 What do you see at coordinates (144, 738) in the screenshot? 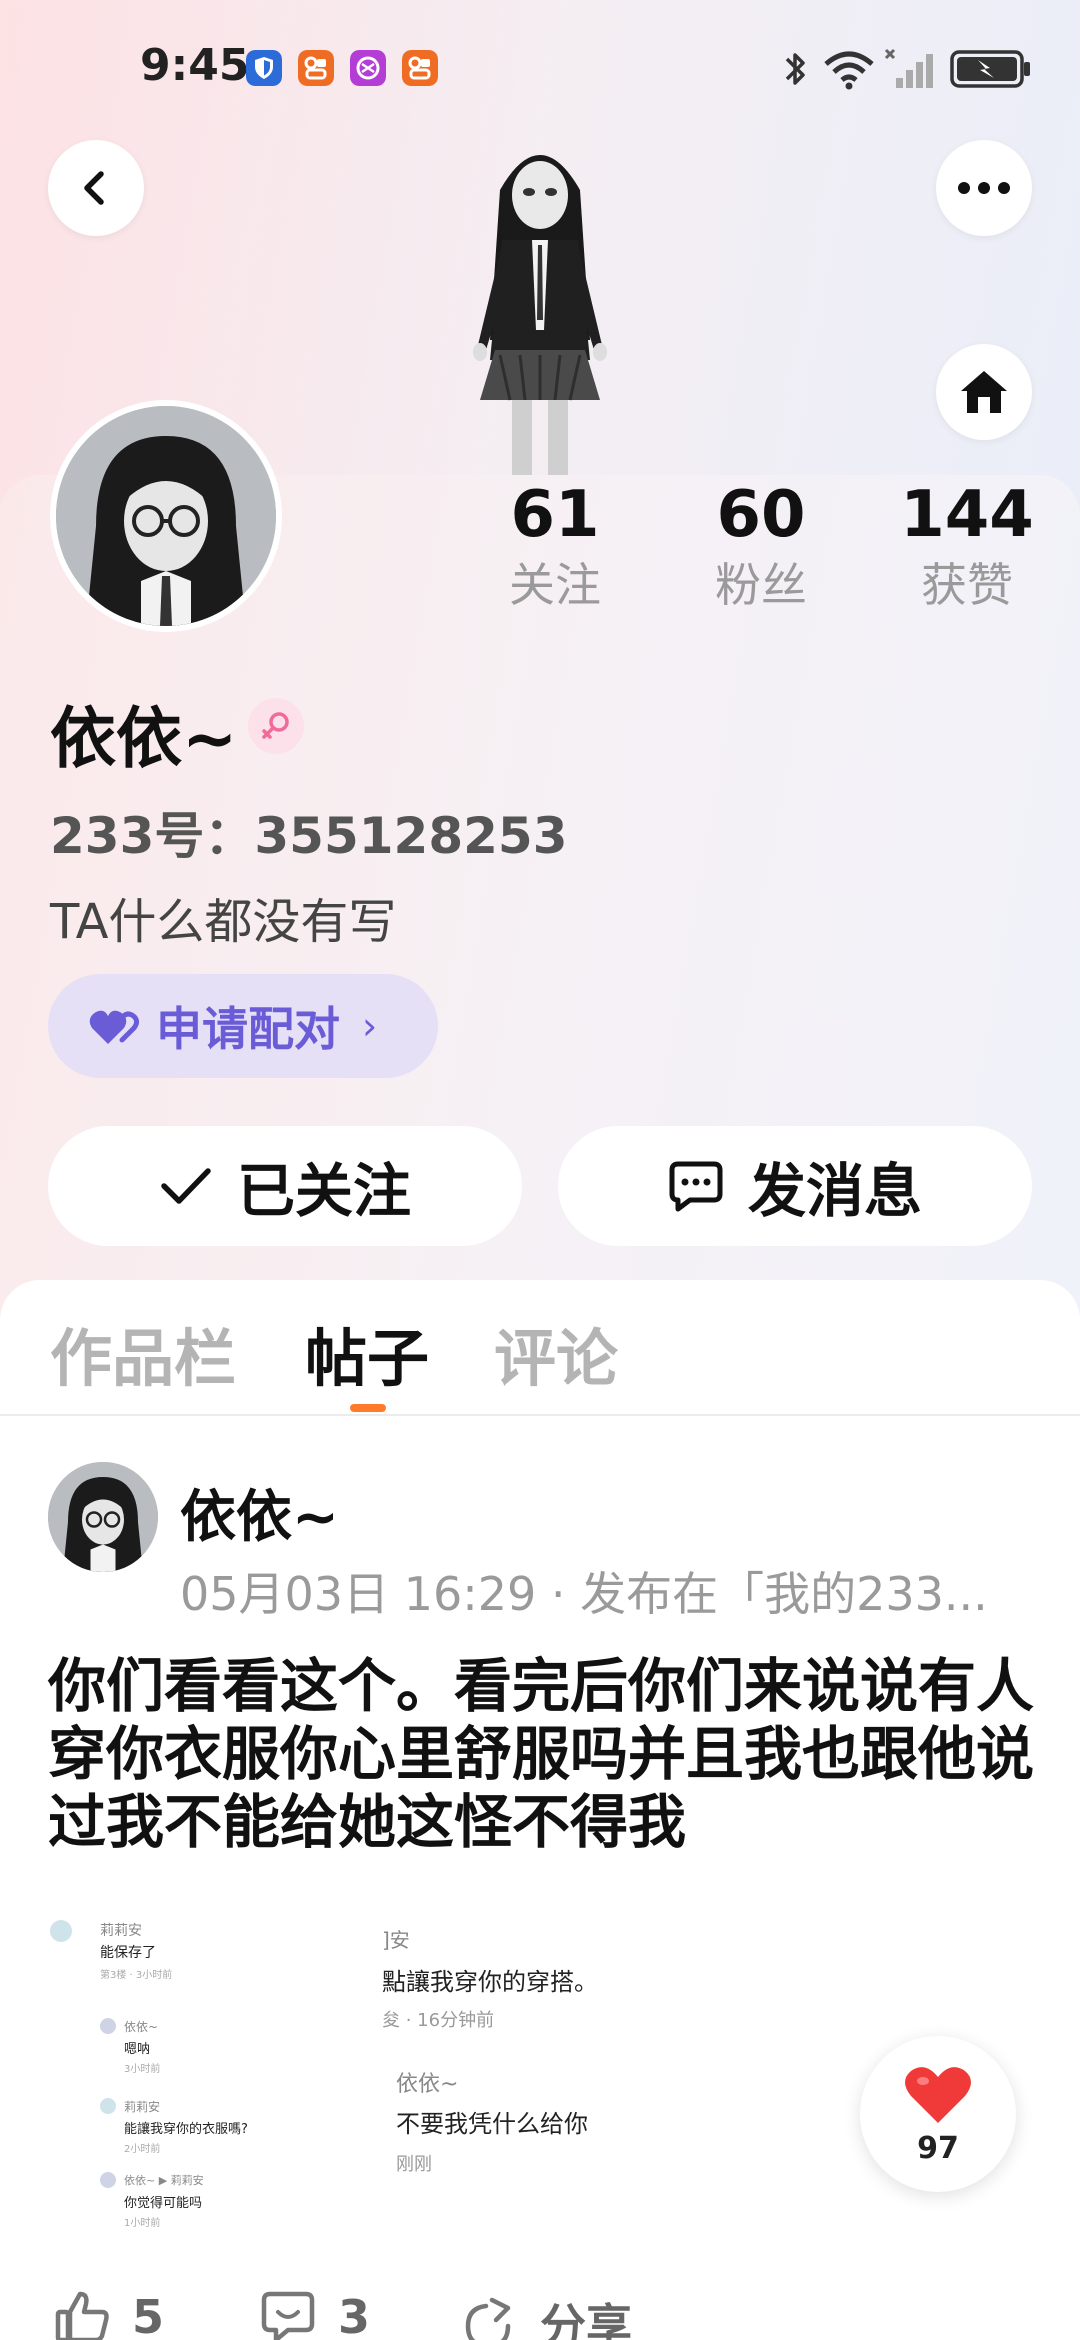
I see `profile-username: 依依~` at bounding box center [144, 738].